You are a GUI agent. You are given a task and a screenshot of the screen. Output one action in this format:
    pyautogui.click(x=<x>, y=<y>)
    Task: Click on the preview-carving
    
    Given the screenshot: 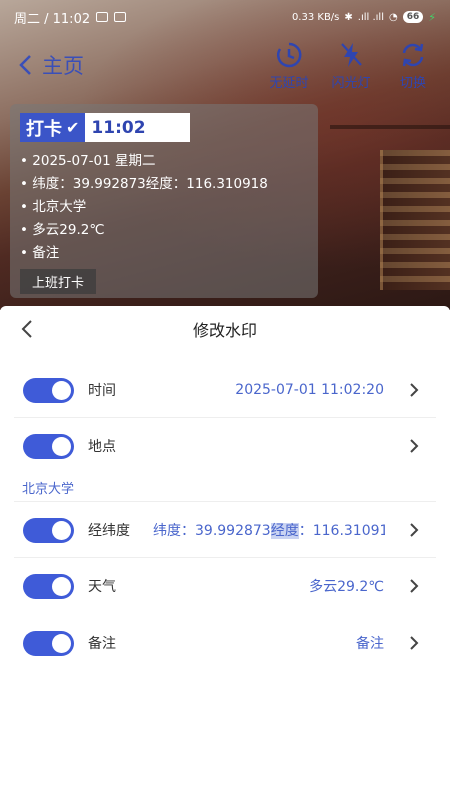 What is the action you would take?
    pyautogui.click(x=415, y=220)
    